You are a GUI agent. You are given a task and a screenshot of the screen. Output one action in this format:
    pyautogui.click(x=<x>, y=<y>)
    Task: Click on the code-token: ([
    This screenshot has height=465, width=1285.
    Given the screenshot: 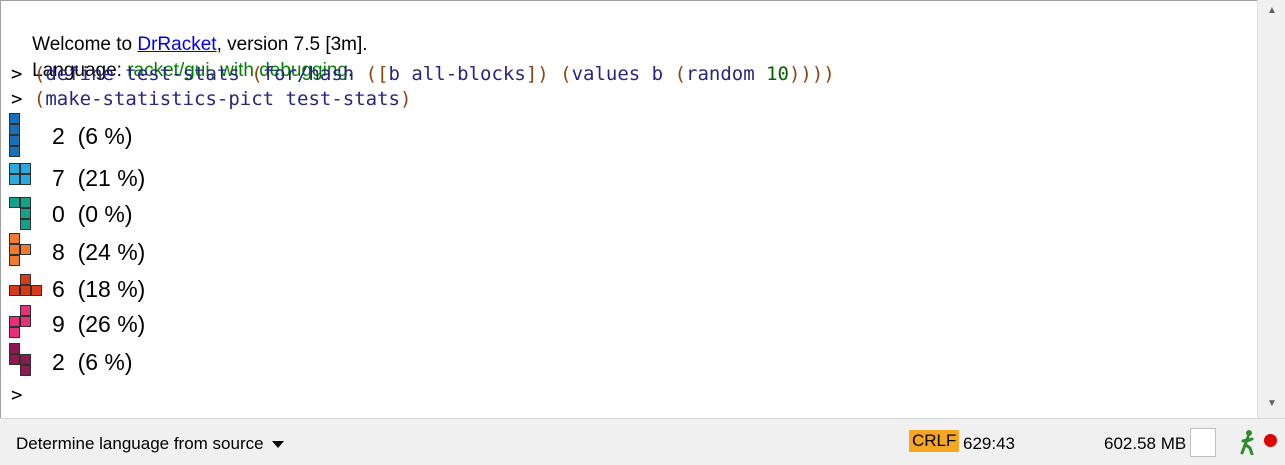 What is the action you would take?
    pyautogui.click(x=377, y=74)
    